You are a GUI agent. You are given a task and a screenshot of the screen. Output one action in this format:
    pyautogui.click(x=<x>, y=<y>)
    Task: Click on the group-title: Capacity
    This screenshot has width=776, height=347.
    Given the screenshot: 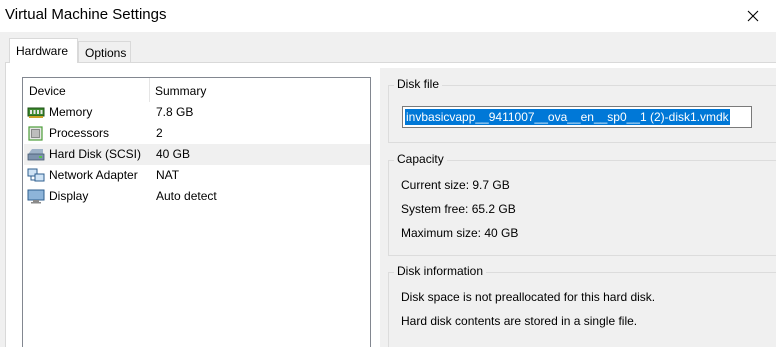 What is the action you would take?
    pyautogui.click(x=420, y=159)
    